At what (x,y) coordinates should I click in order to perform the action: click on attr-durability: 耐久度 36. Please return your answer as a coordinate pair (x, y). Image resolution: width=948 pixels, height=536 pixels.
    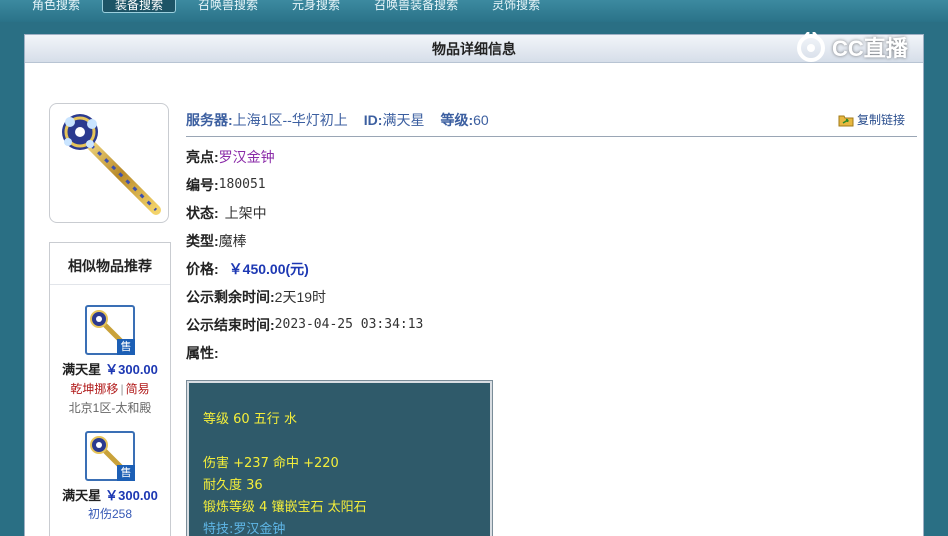
    Looking at the image, I should click on (233, 485).